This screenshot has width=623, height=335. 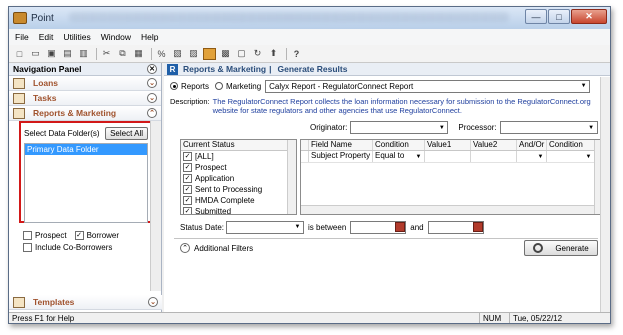 What do you see at coordinates (174, 86) in the screenshot?
I see `reports-radio` at bounding box center [174, 86].